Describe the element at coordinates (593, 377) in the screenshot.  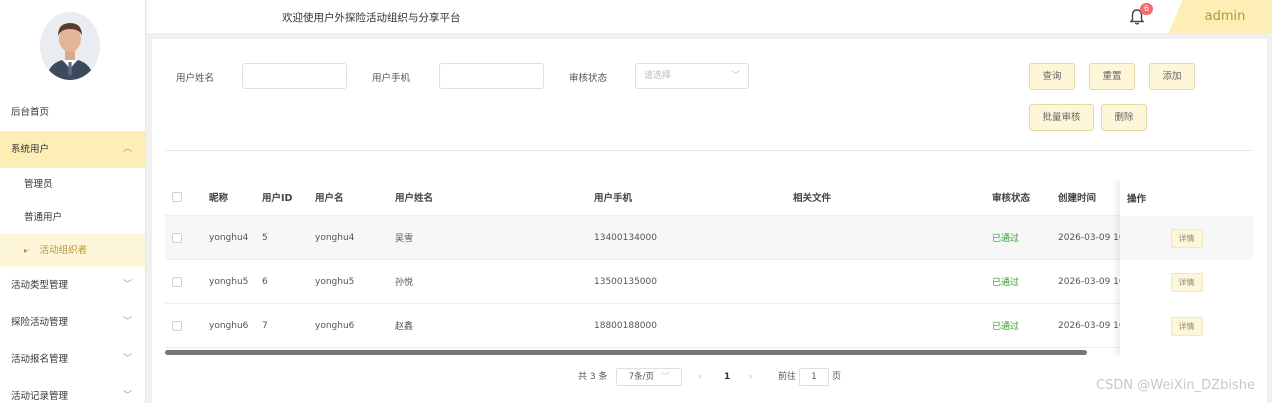
I see `total-count: 共 3 条` at that location.